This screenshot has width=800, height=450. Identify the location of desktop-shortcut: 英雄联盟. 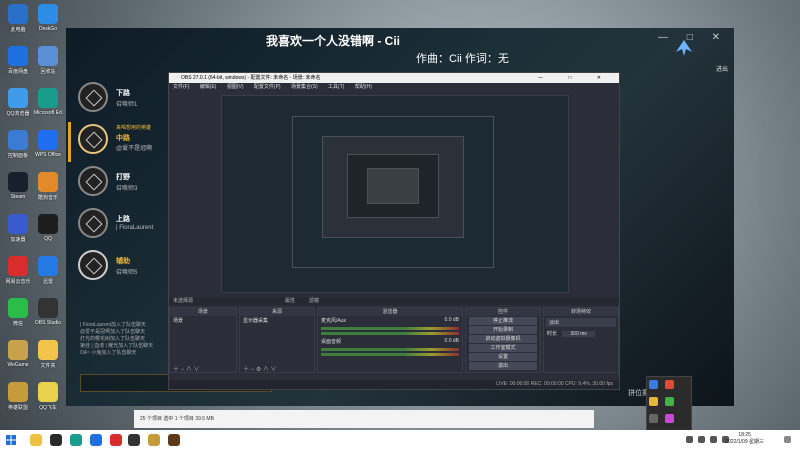
(18, 396).